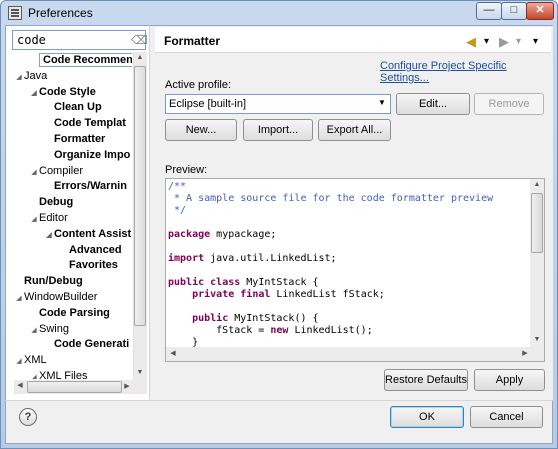 The image size is (558, 449). I want to click on preview-scroll-right-icon: ▶, so click(525, 354).